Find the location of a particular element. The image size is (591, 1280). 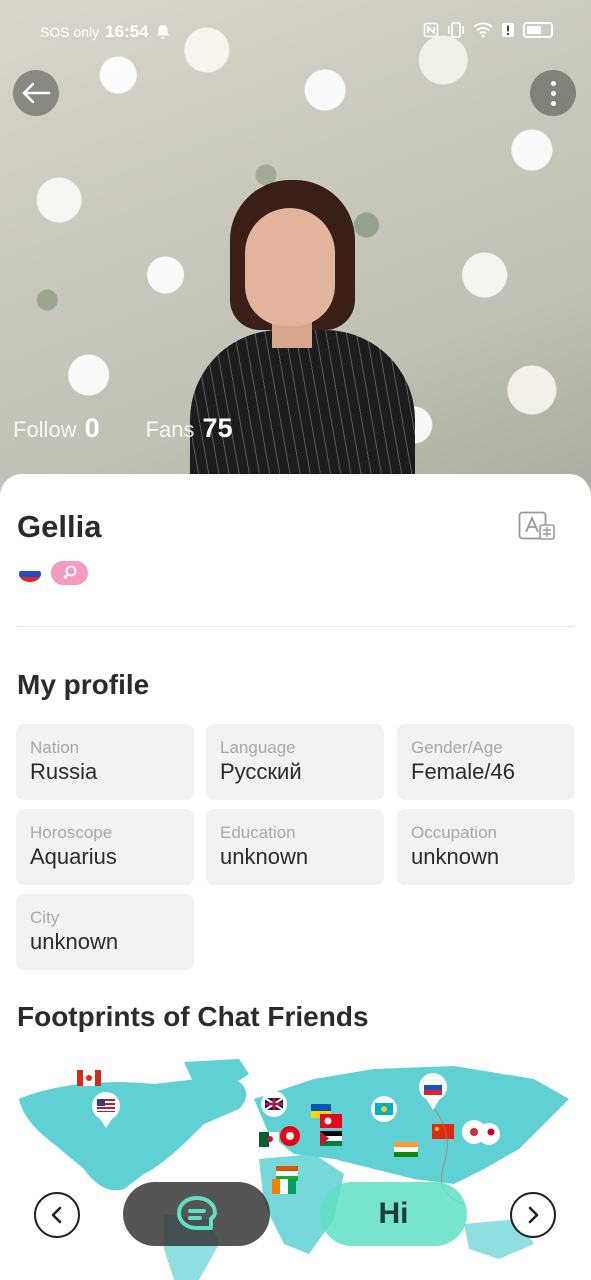

footprints-title: Footprints of Chat Friends is located at coordinates (193, 1016).